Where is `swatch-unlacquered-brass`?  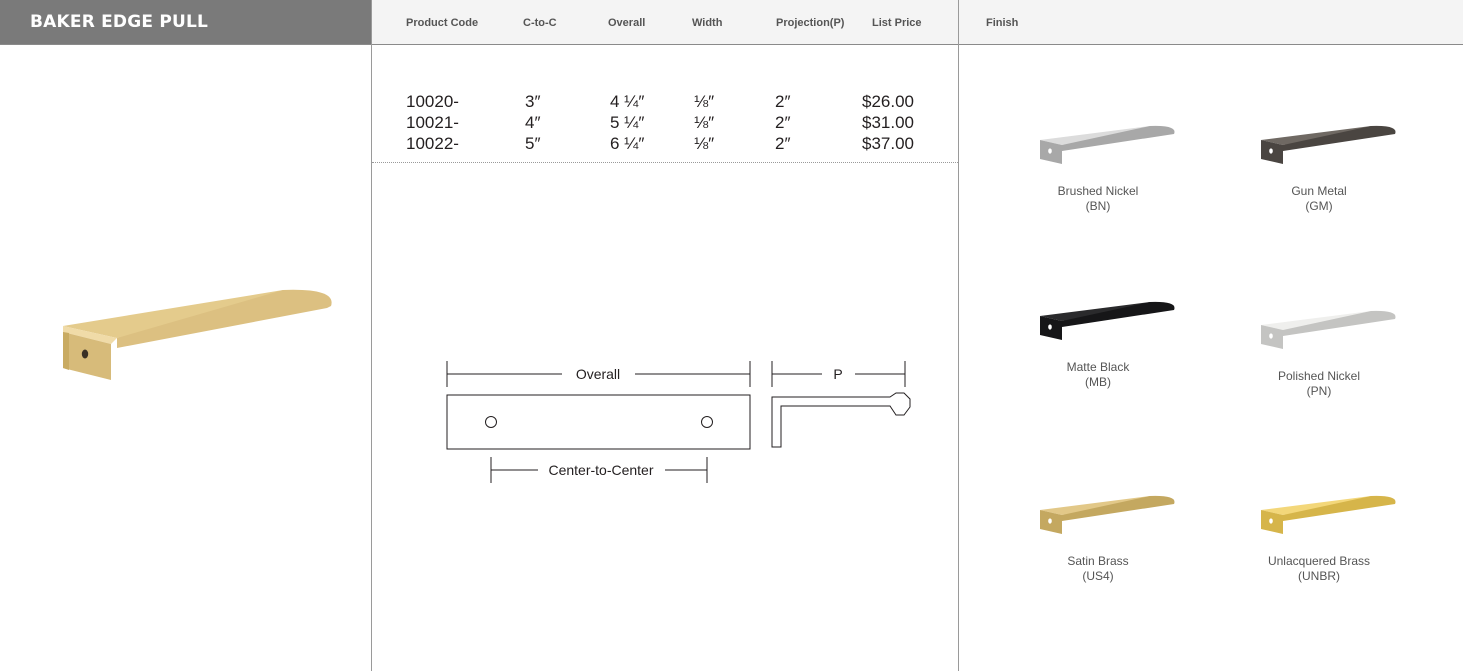
swatch-unlacquered-brass is located at coordinates (1328, 514).